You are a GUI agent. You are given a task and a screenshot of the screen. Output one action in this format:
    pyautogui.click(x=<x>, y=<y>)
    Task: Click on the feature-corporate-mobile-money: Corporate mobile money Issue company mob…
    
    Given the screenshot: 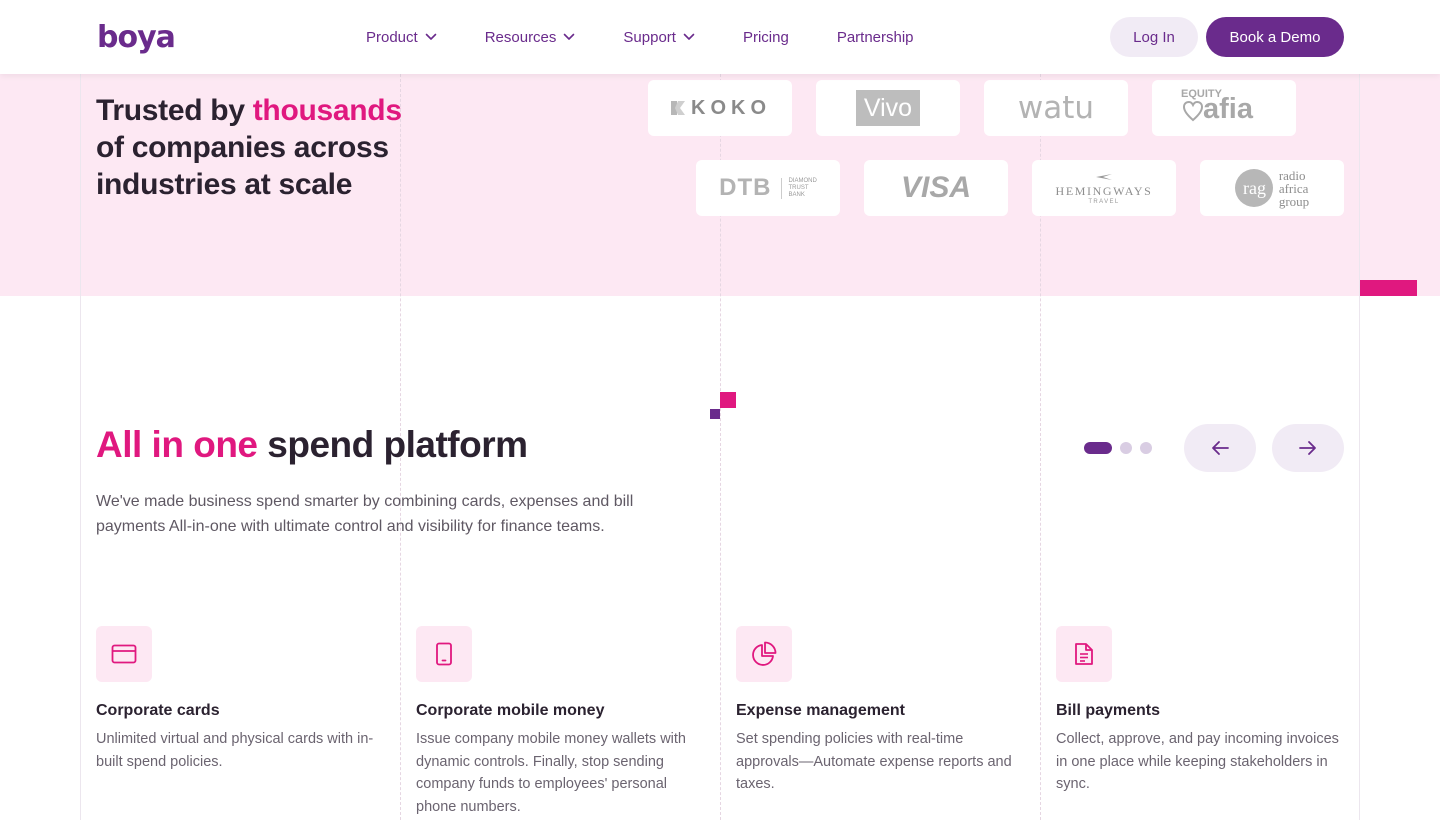 What is the action you would take?
    pyautogui.click(x=561, y=722)
    